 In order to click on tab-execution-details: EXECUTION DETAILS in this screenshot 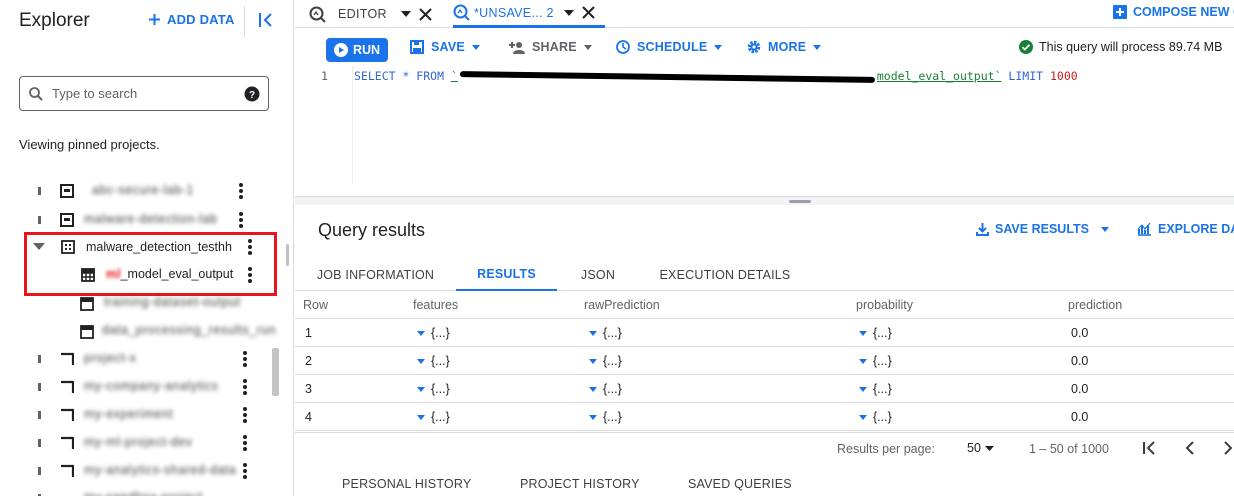, I will do `click(725, 274)`.